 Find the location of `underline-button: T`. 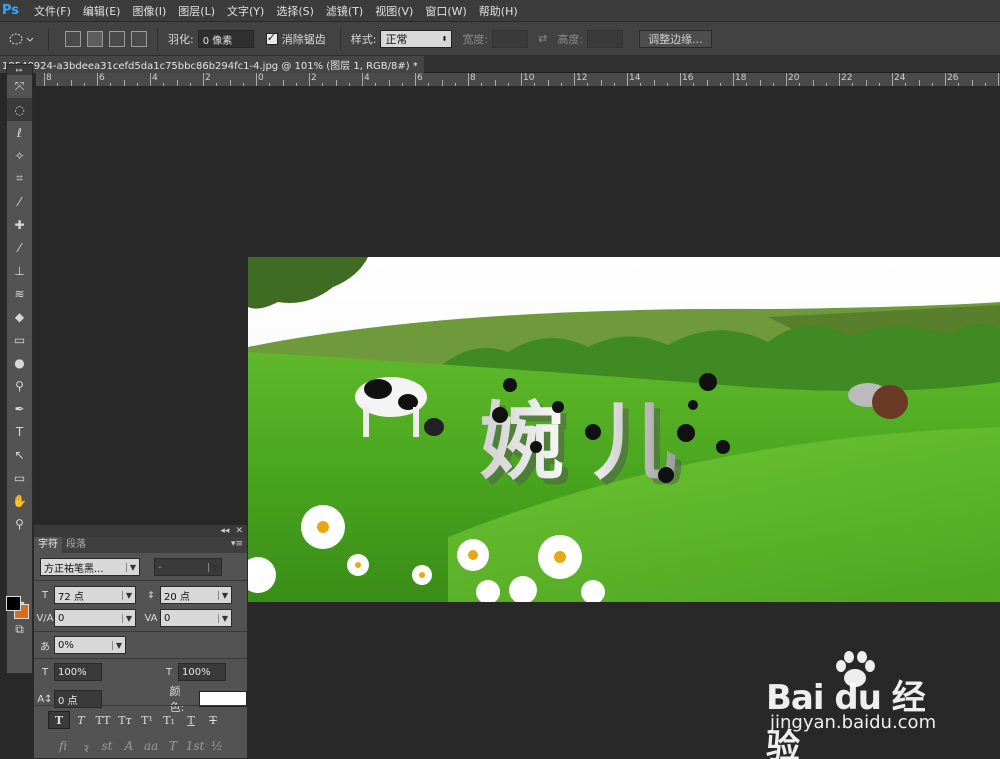

underline-button: T is located at coordinates (191, 720).